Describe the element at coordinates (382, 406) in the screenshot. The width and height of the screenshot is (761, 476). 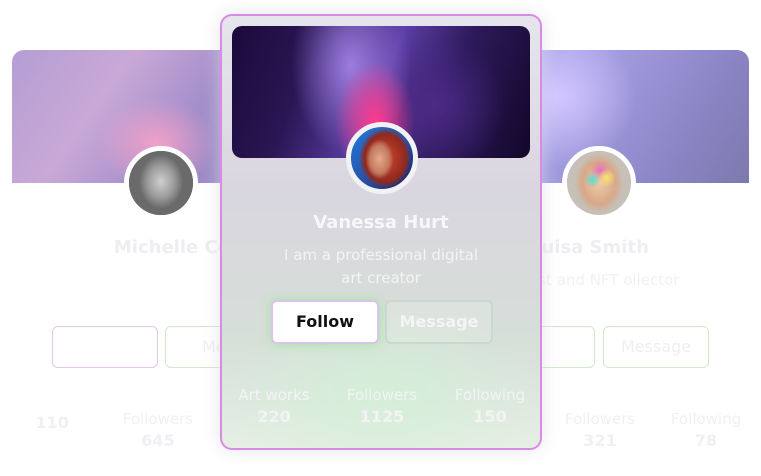
I see `stat-item: Followers 1125` at that location.